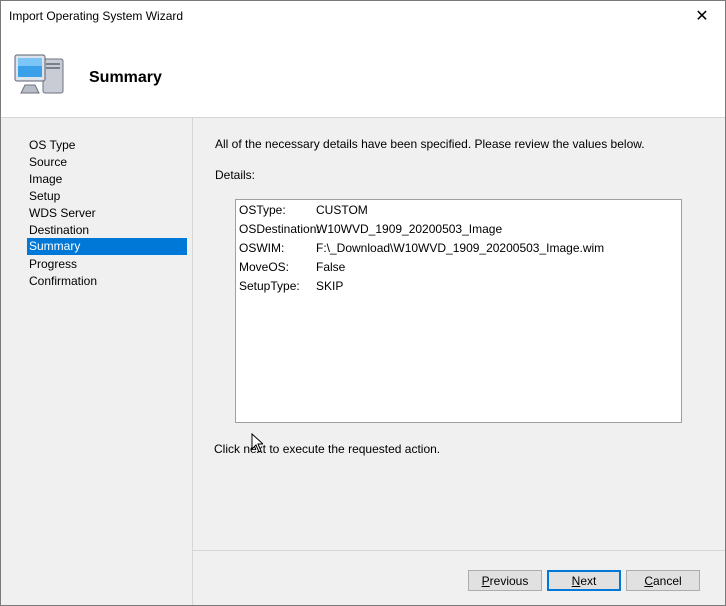 The height and width of the screenshot is (606, 726). I want to click on nav-item-destination: Destination, so click(59, 230).